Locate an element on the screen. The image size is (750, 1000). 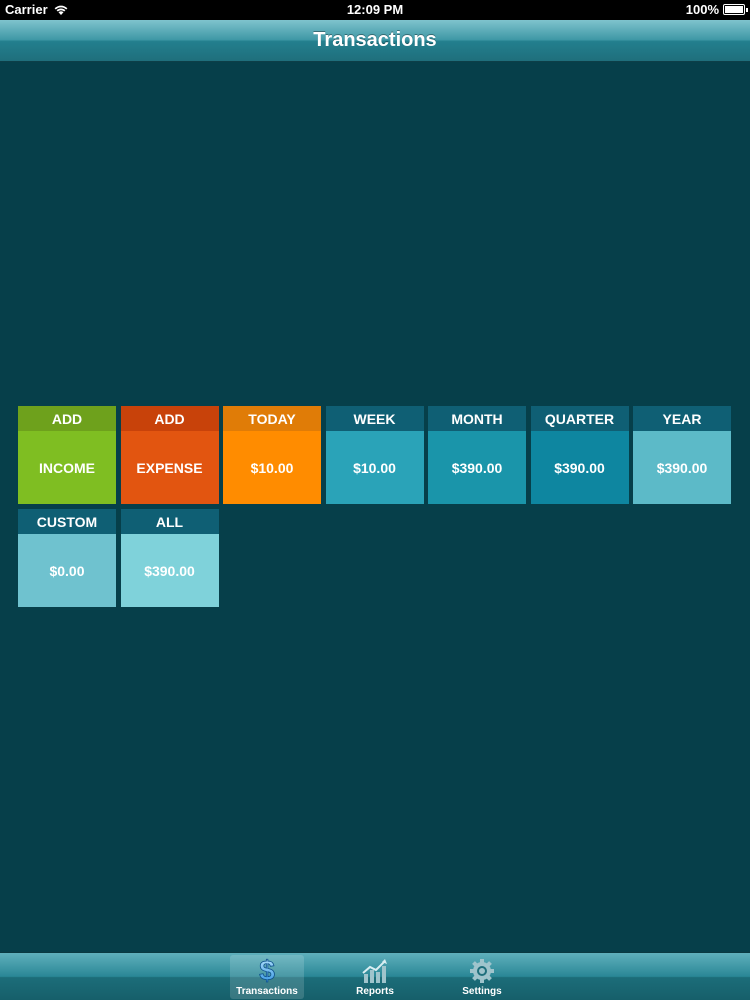
chart-icon is located at coordinates (374, 971).